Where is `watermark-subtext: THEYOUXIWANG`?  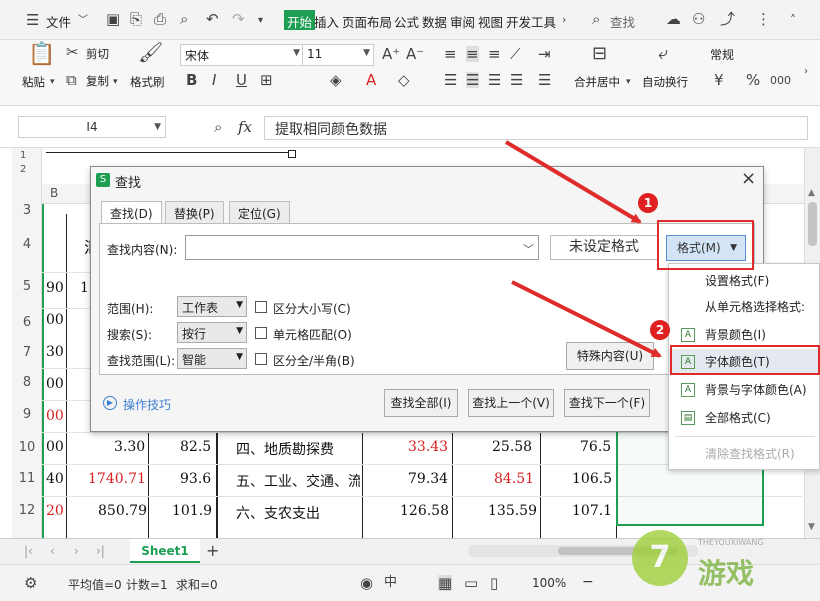
watermark-subtext: THEYOUXIWANG is located at coordinates (731, 542).